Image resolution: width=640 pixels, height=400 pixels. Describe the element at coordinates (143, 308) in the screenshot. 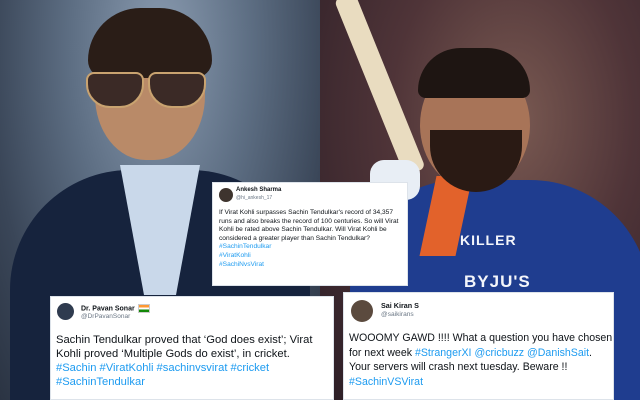

I see `india-flag-icon` at that location.